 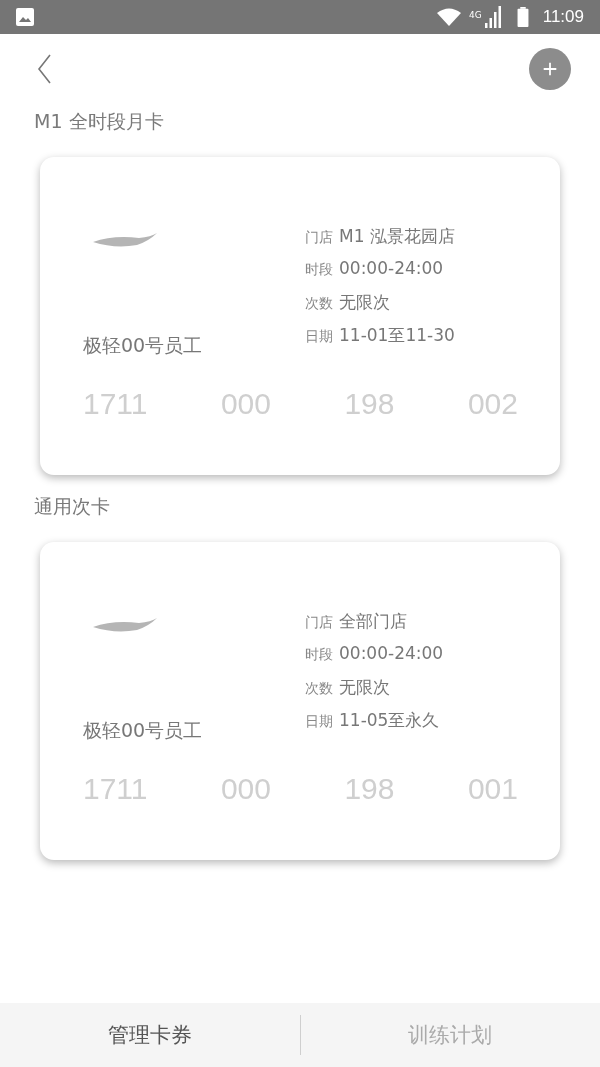 I want to click on plus-icon, so click(x=550, y=69).